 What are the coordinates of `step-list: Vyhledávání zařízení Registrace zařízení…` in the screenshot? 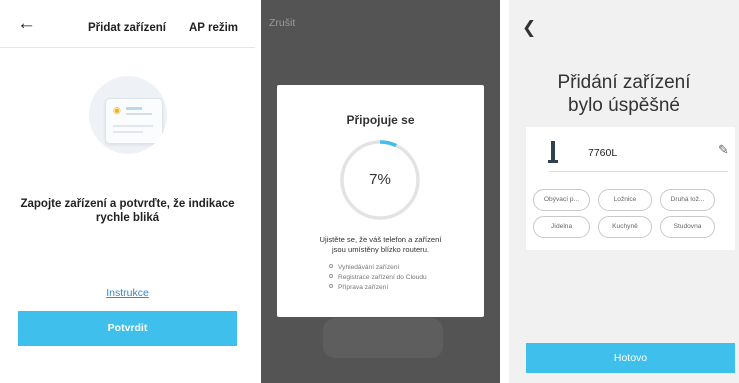 It's located at (378, 278).